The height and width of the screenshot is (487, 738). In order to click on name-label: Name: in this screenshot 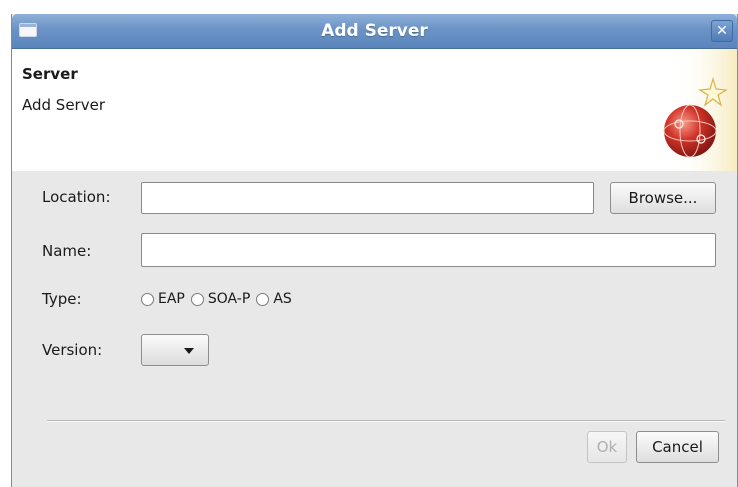, I will do `click(67, 251)`.